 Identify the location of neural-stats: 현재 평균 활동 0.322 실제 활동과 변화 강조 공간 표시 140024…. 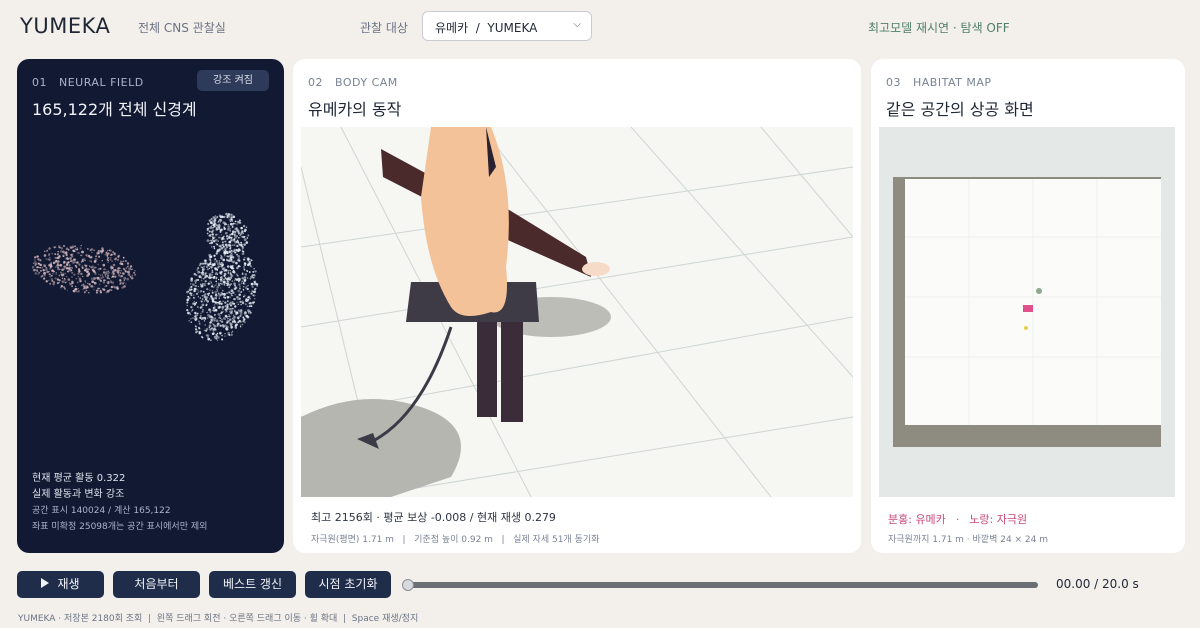
(119, 503).